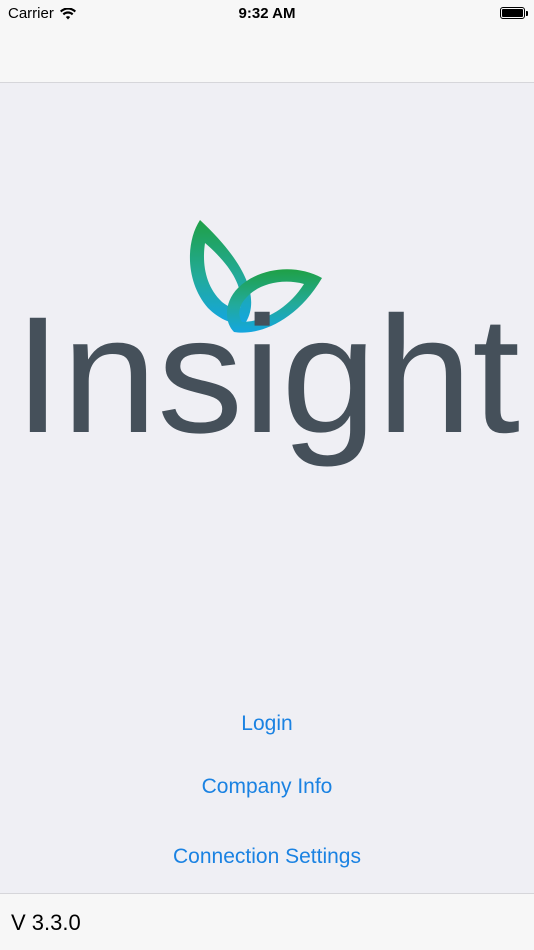 This screenshot has height=950, width=534. What do you see at coordinates (267, 921) in the screenshot?
I see `footer-bar: V 3.3.0` at bounding box center [267, 921].